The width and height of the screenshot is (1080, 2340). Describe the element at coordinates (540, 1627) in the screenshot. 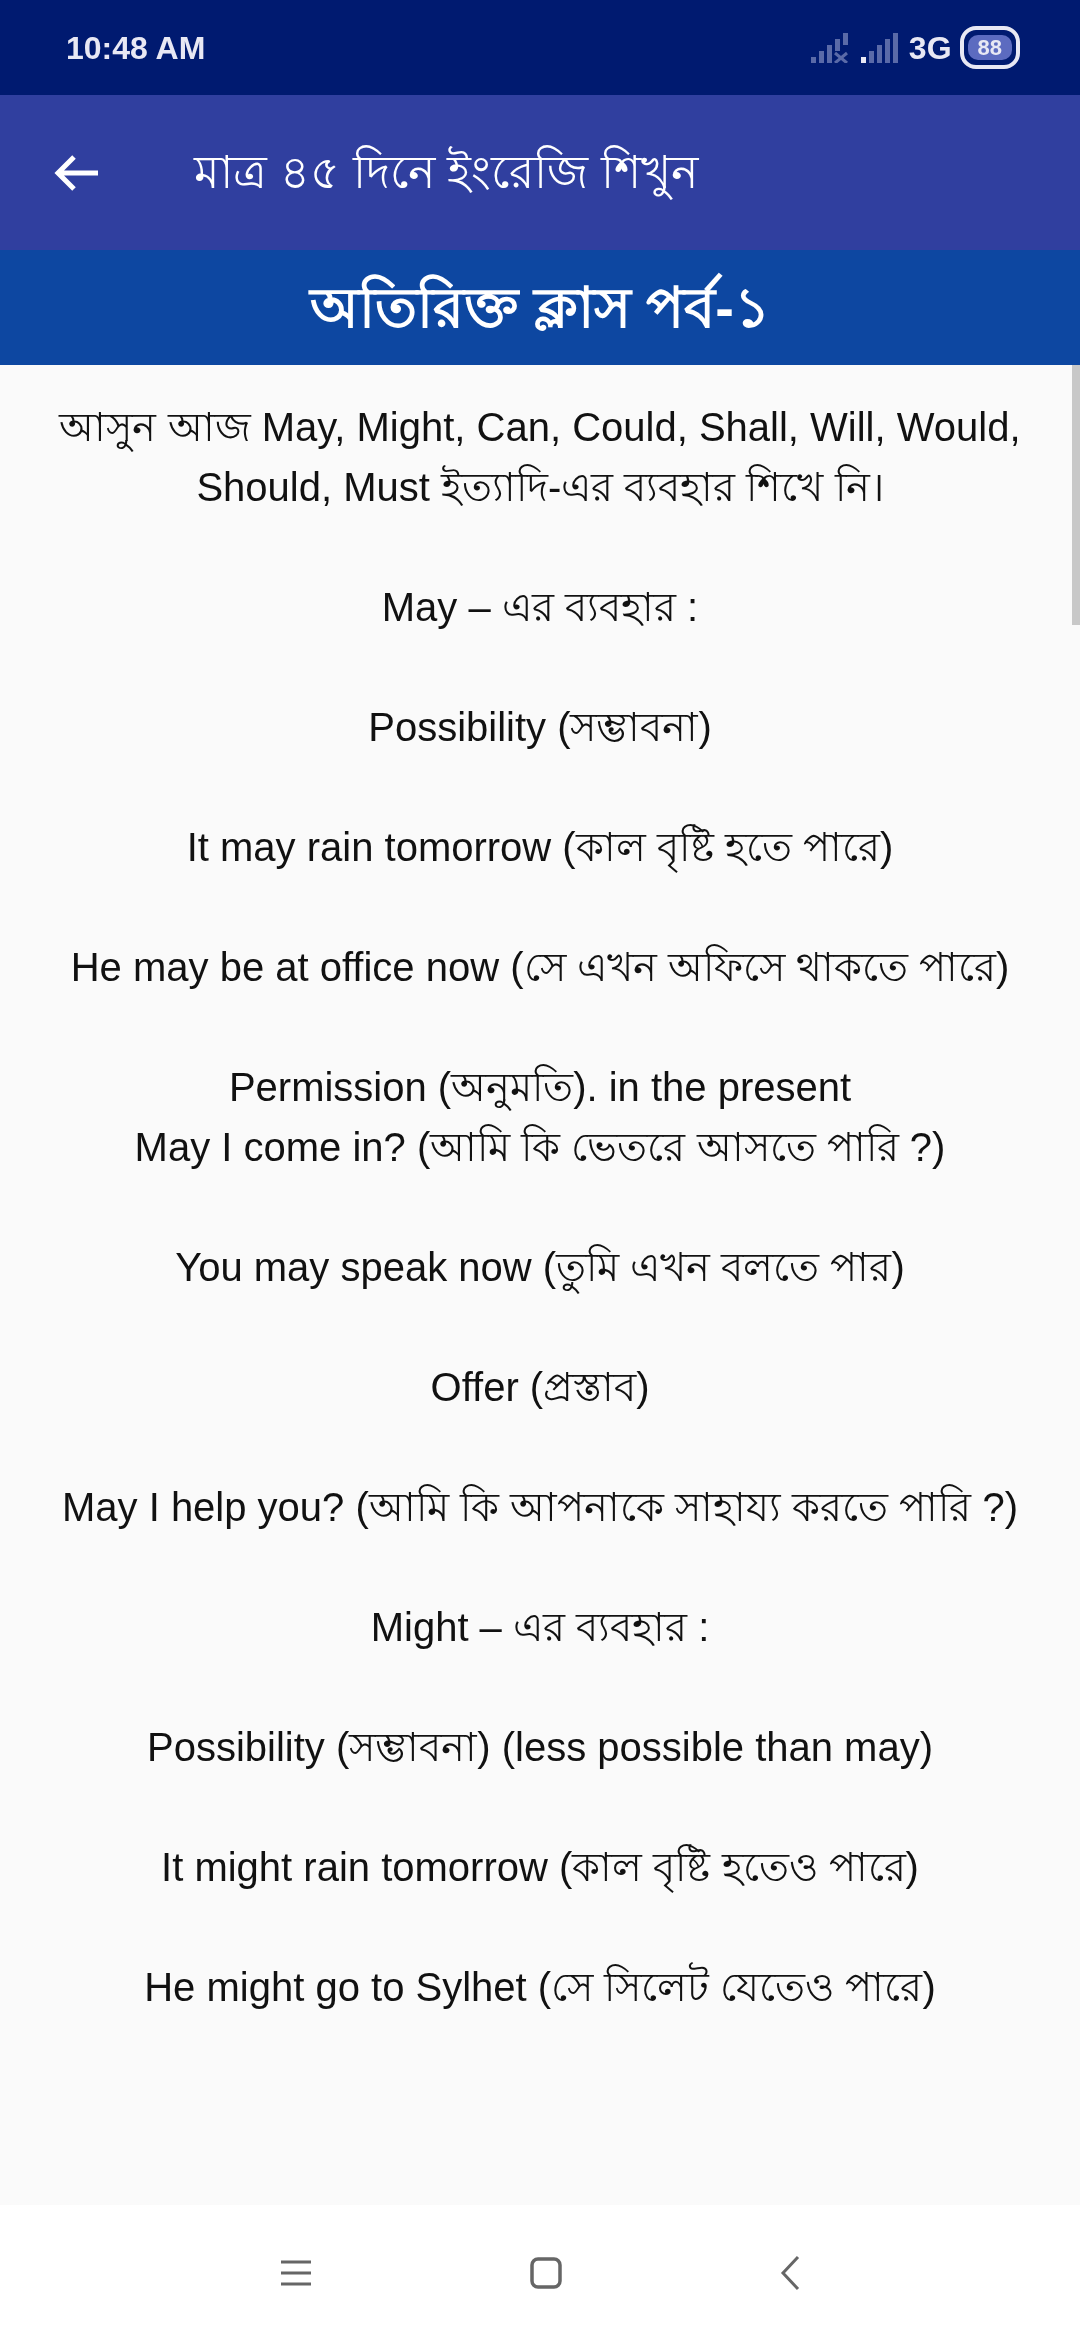

I see `lesson-text: Might – এর ব্যবহার :` at that location.